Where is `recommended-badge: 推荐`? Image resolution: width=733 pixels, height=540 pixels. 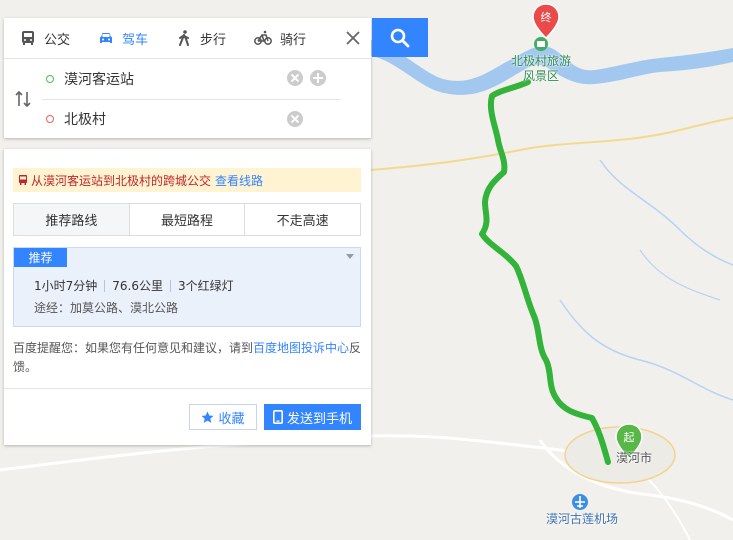 recommended-badge: 推荐 is located at coordinates (40, 257).